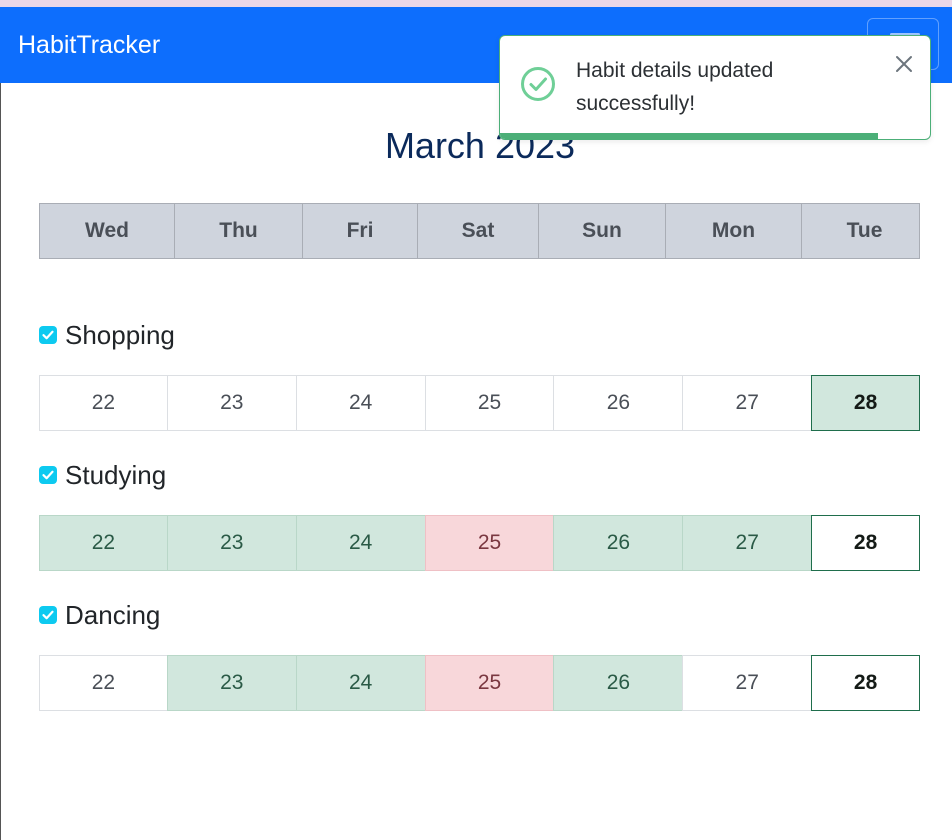 The height and width of the screenshot is (840, 952). What do you see at coordinates (675, 87) in the screenshot?
I see `toast-message: Habit details updated successfully!` at bounding box center [675, 87].